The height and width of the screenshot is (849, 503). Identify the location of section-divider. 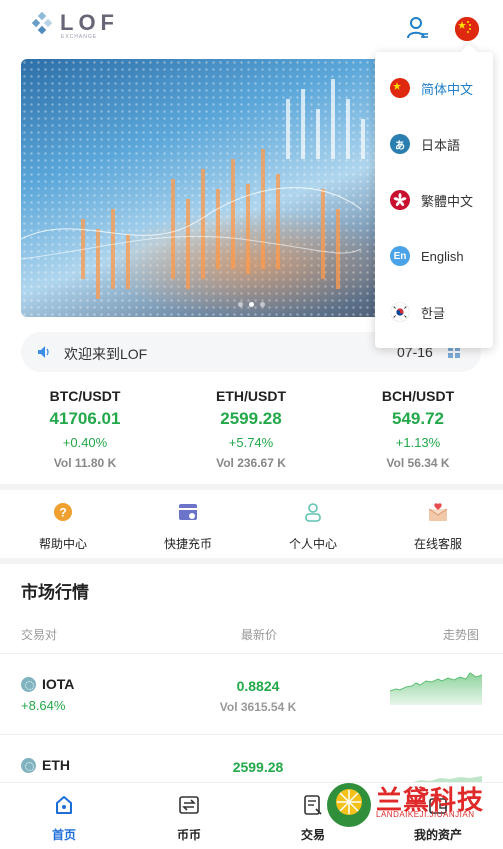
(251, 561).